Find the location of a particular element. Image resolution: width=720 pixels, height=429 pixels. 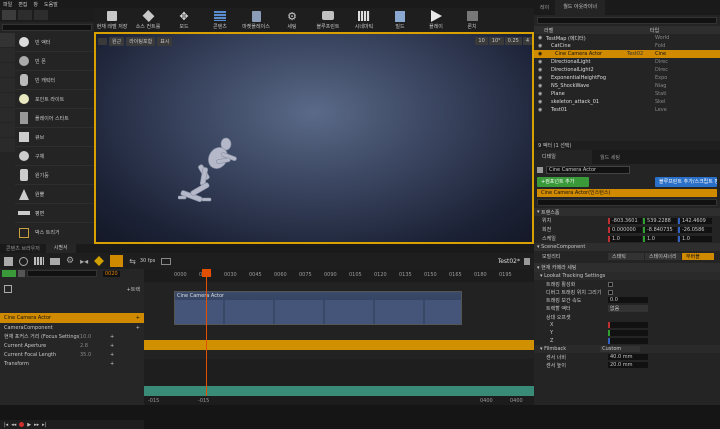

interp-speed-field: 0.0 is located at coordinates (628, 300).